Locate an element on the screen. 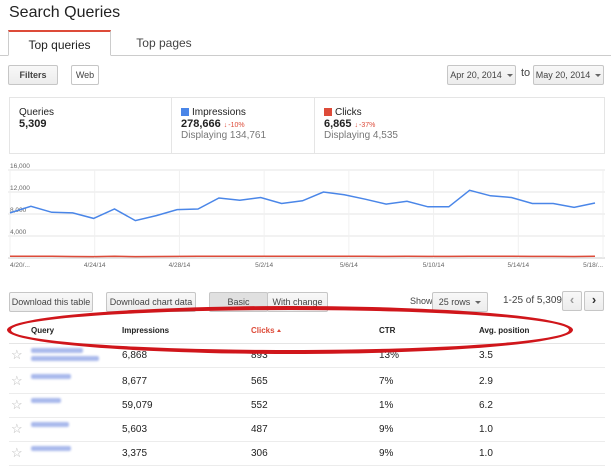  cell-impressions: 8,677 is located at coordinates (135, 381).